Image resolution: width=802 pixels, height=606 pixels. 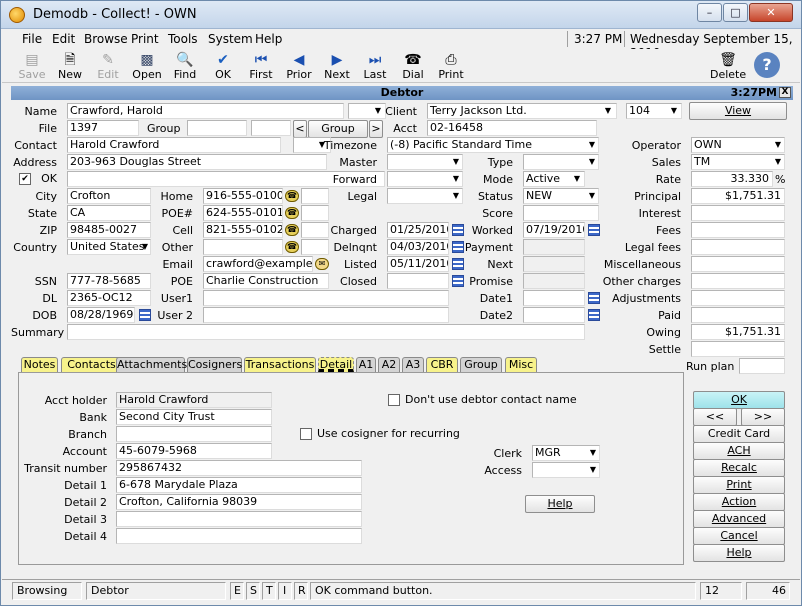 What do you see at coordinates (739, 434) in the screenshot?
I see `credit-card-button: Credit Card` at bounding box center [739, 434].